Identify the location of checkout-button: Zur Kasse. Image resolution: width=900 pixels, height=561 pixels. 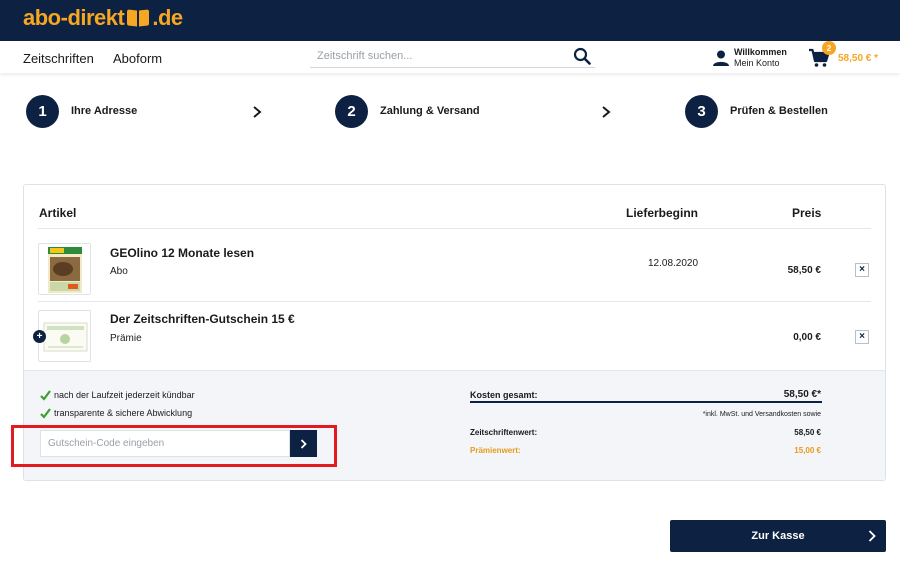
(778, 536).